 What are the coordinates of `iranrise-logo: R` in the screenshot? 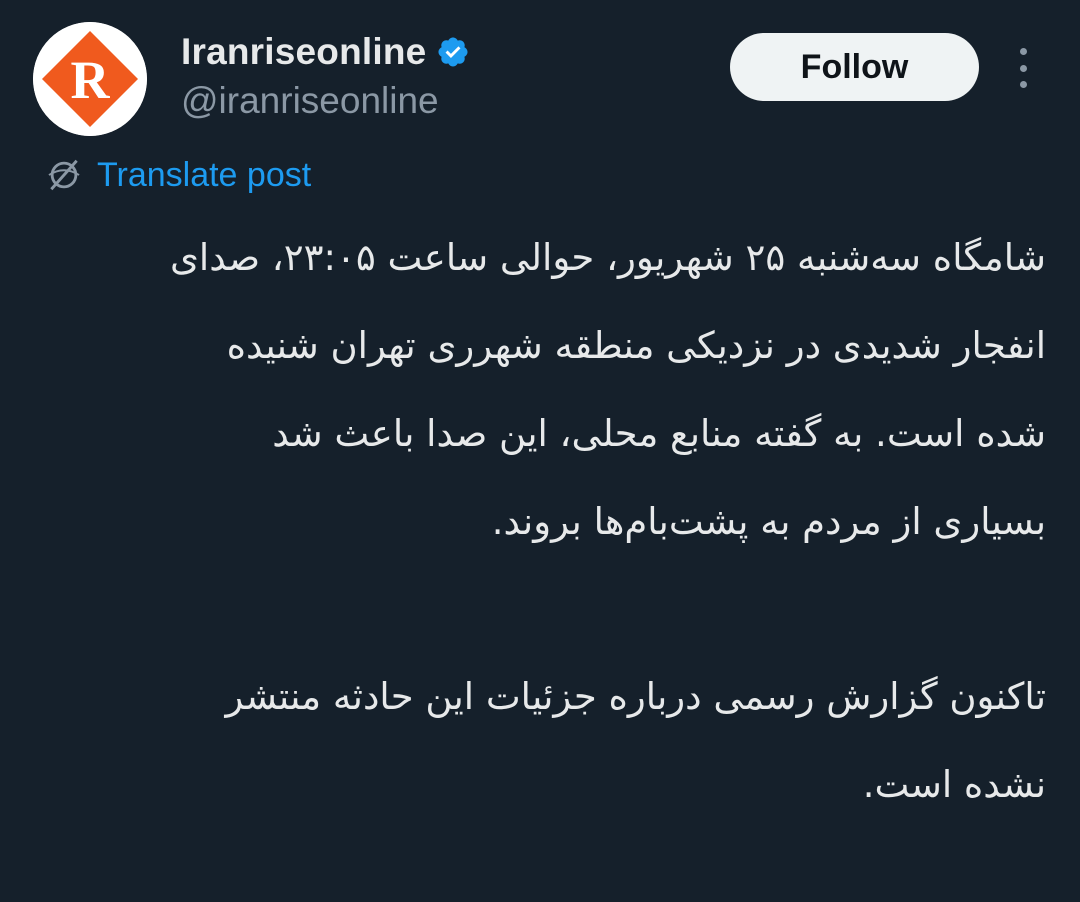 It's located at (90, 79).